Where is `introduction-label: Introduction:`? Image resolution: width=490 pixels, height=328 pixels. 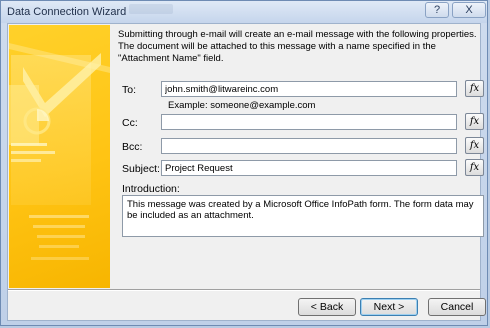
introduction-label: Introduction: is located at coordinates (151, 189).